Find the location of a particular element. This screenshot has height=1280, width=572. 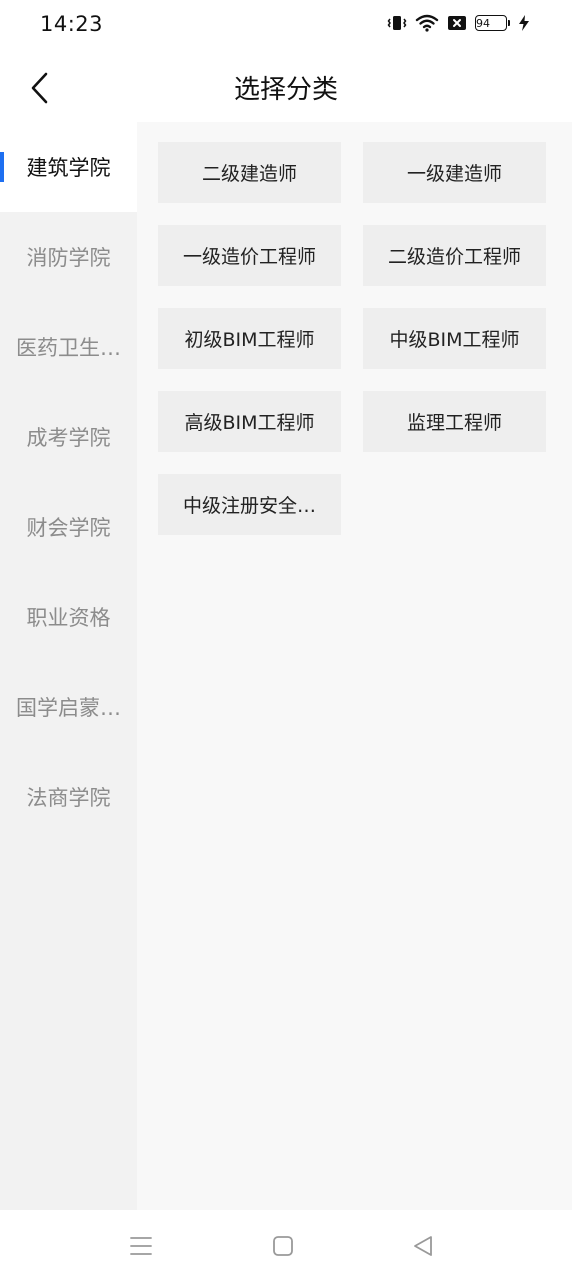

menu-button is located at coordinates (141, 1246).